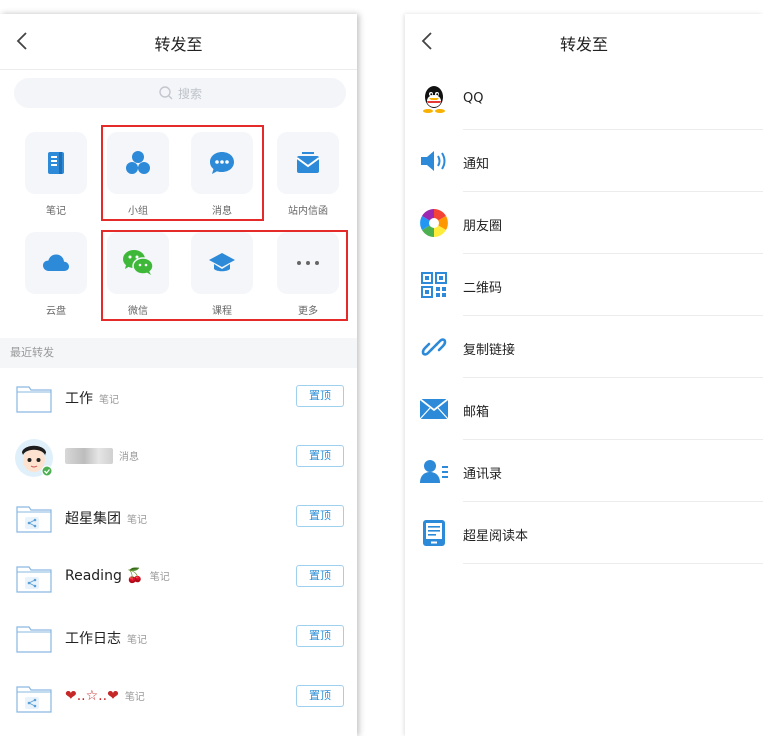 The image size is (763, 736). I want to click on divider, so click(613, 563).